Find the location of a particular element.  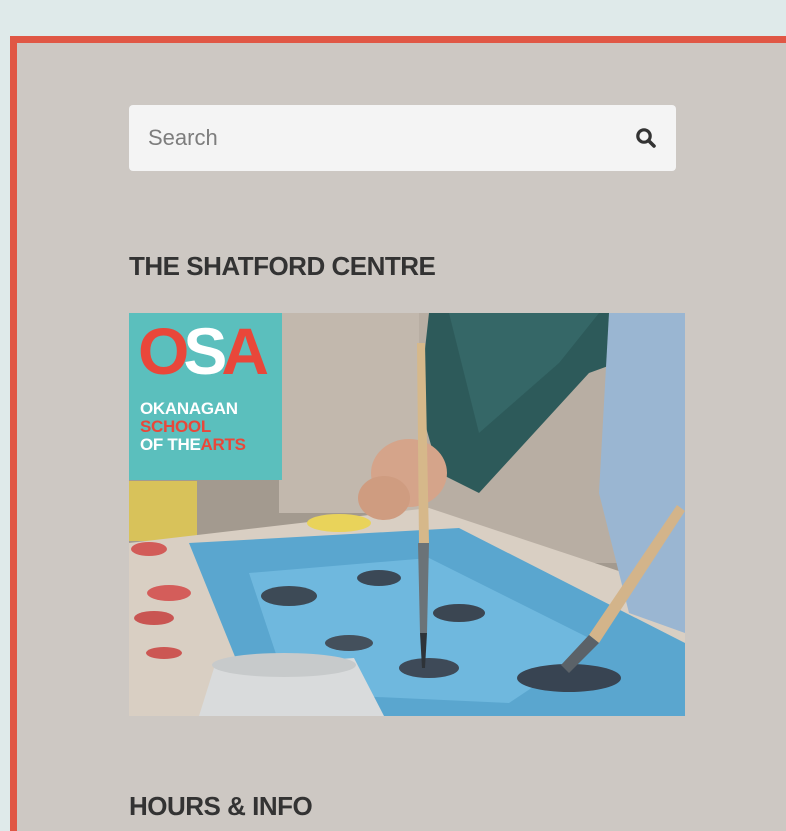

search-form is located at coordinates (402, 138).